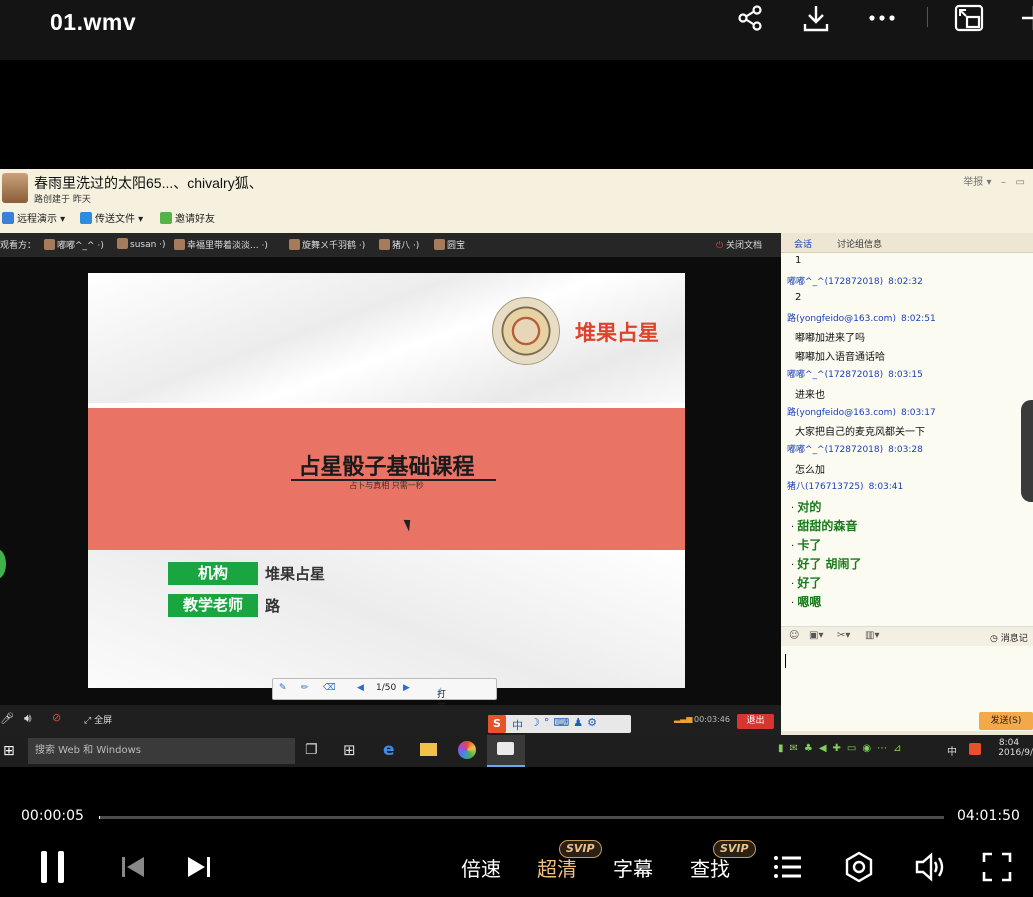 The height and width of the screenshot is (897, 1033). Describe the element at coordinates (826, 564) in the screenshot. I see `chat-message: · 好了 胡闹了` at that location.